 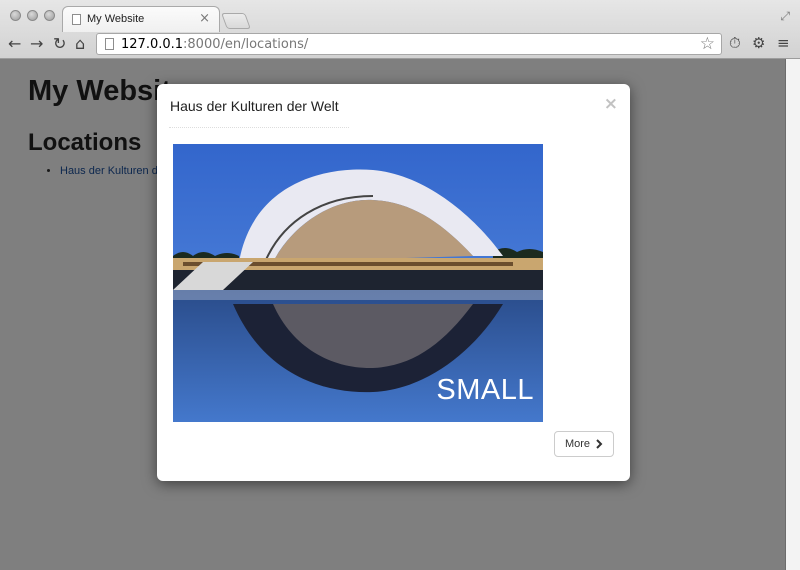 I want to click on url-text: 127.0.0.1:8000/en/locations/, so click(x=214, y=44).